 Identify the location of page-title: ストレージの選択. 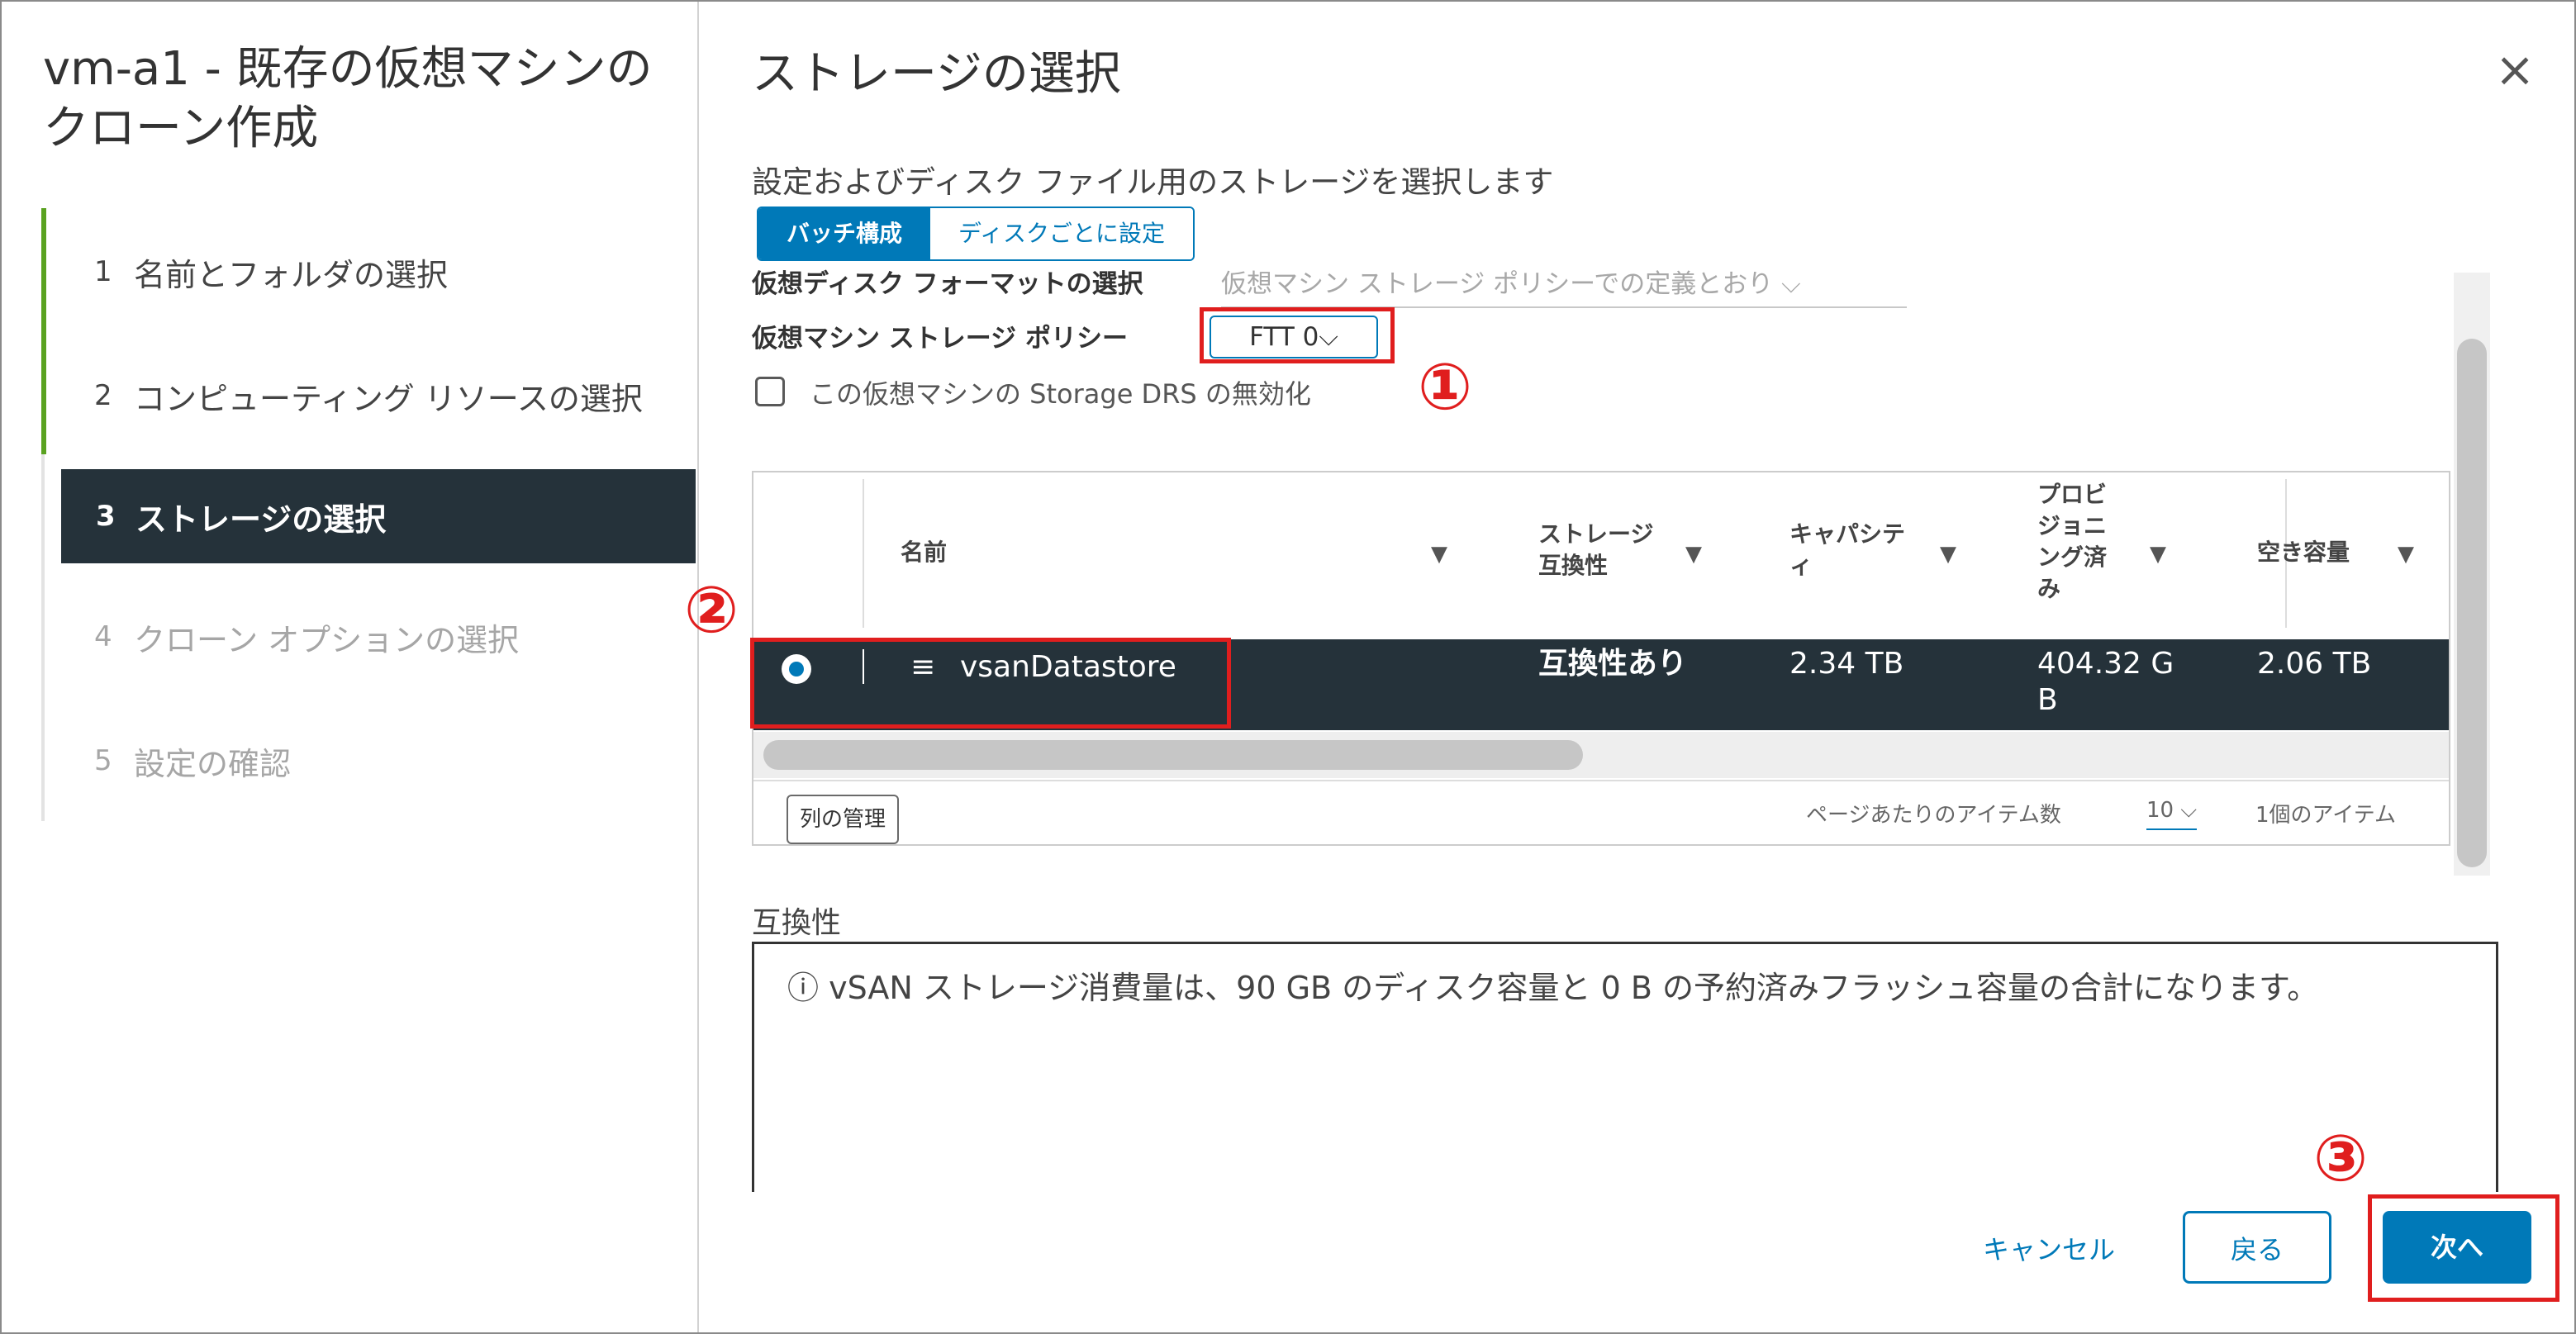
(936, 74).